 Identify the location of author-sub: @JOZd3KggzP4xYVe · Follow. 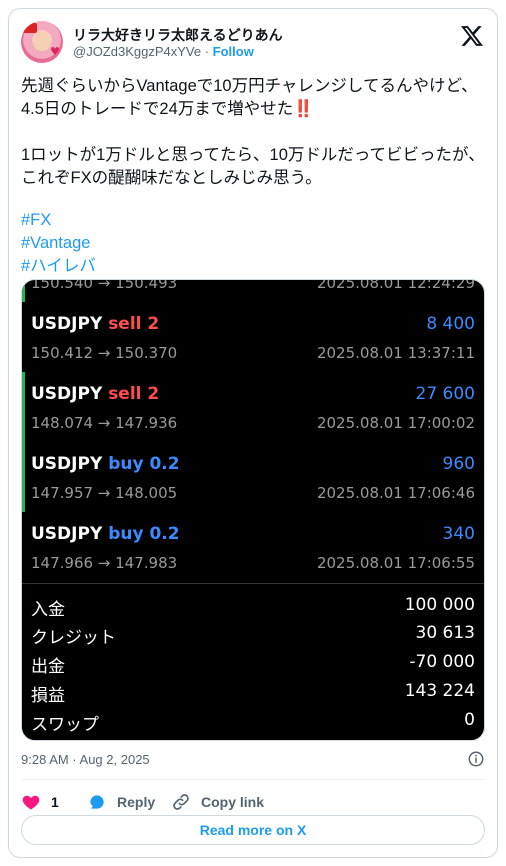
(163, 51).